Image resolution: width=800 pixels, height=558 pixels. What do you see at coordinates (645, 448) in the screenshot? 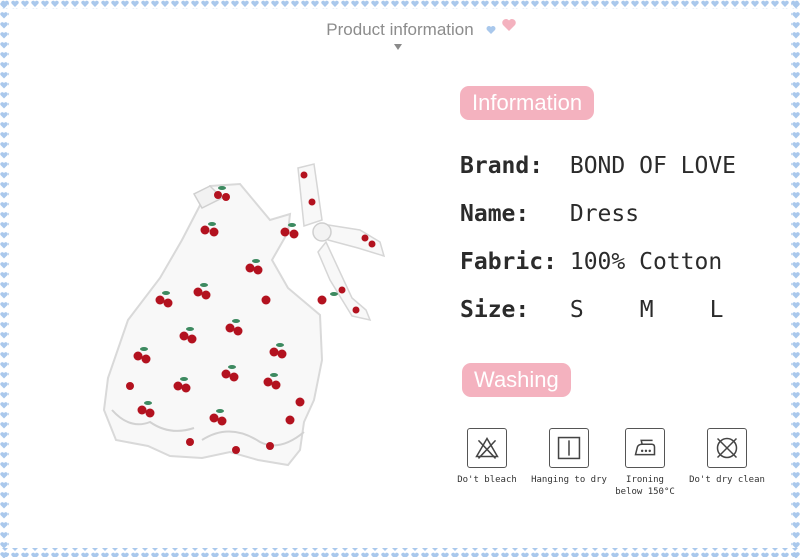
I see `iron-icon` at bounding box center [645, 448].